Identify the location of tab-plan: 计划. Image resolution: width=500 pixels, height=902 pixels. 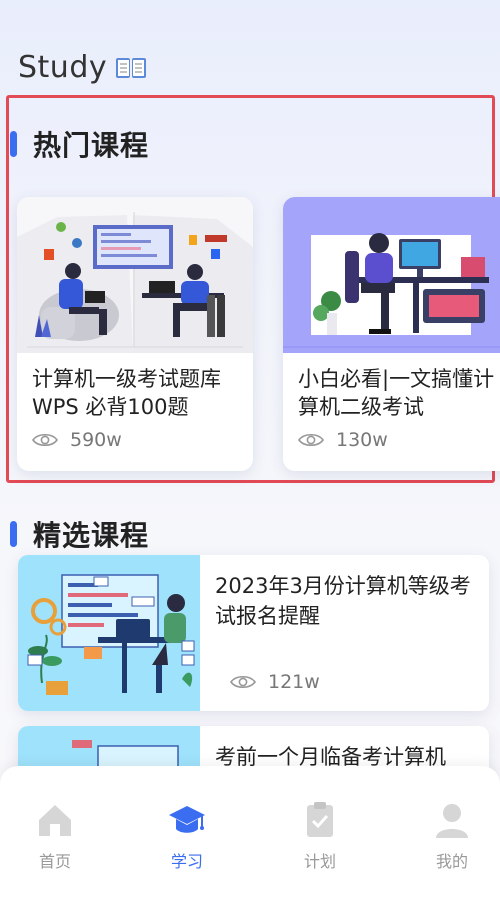
(320, 836).